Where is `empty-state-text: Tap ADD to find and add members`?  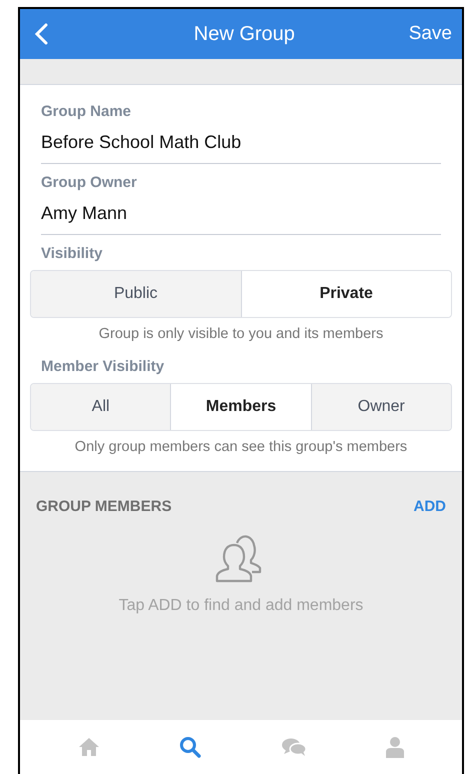 empty-state-text: Tap ADD to find and add members is located at coordinates (241, 606).